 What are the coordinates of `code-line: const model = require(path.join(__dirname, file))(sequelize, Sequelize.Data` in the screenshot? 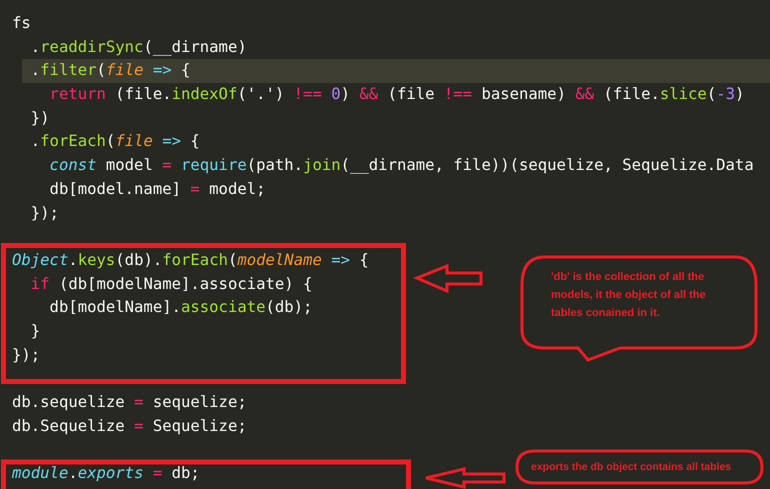 It's located at (401, 165).